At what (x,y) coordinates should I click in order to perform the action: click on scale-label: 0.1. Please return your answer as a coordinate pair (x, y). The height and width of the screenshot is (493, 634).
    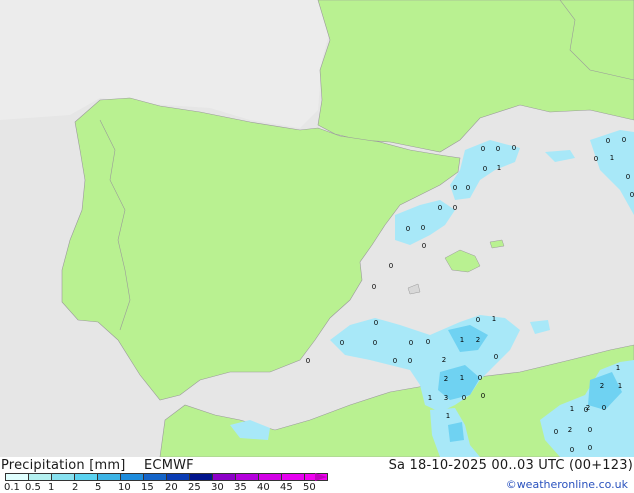
    Looking at the image, I should click on (12, 487).